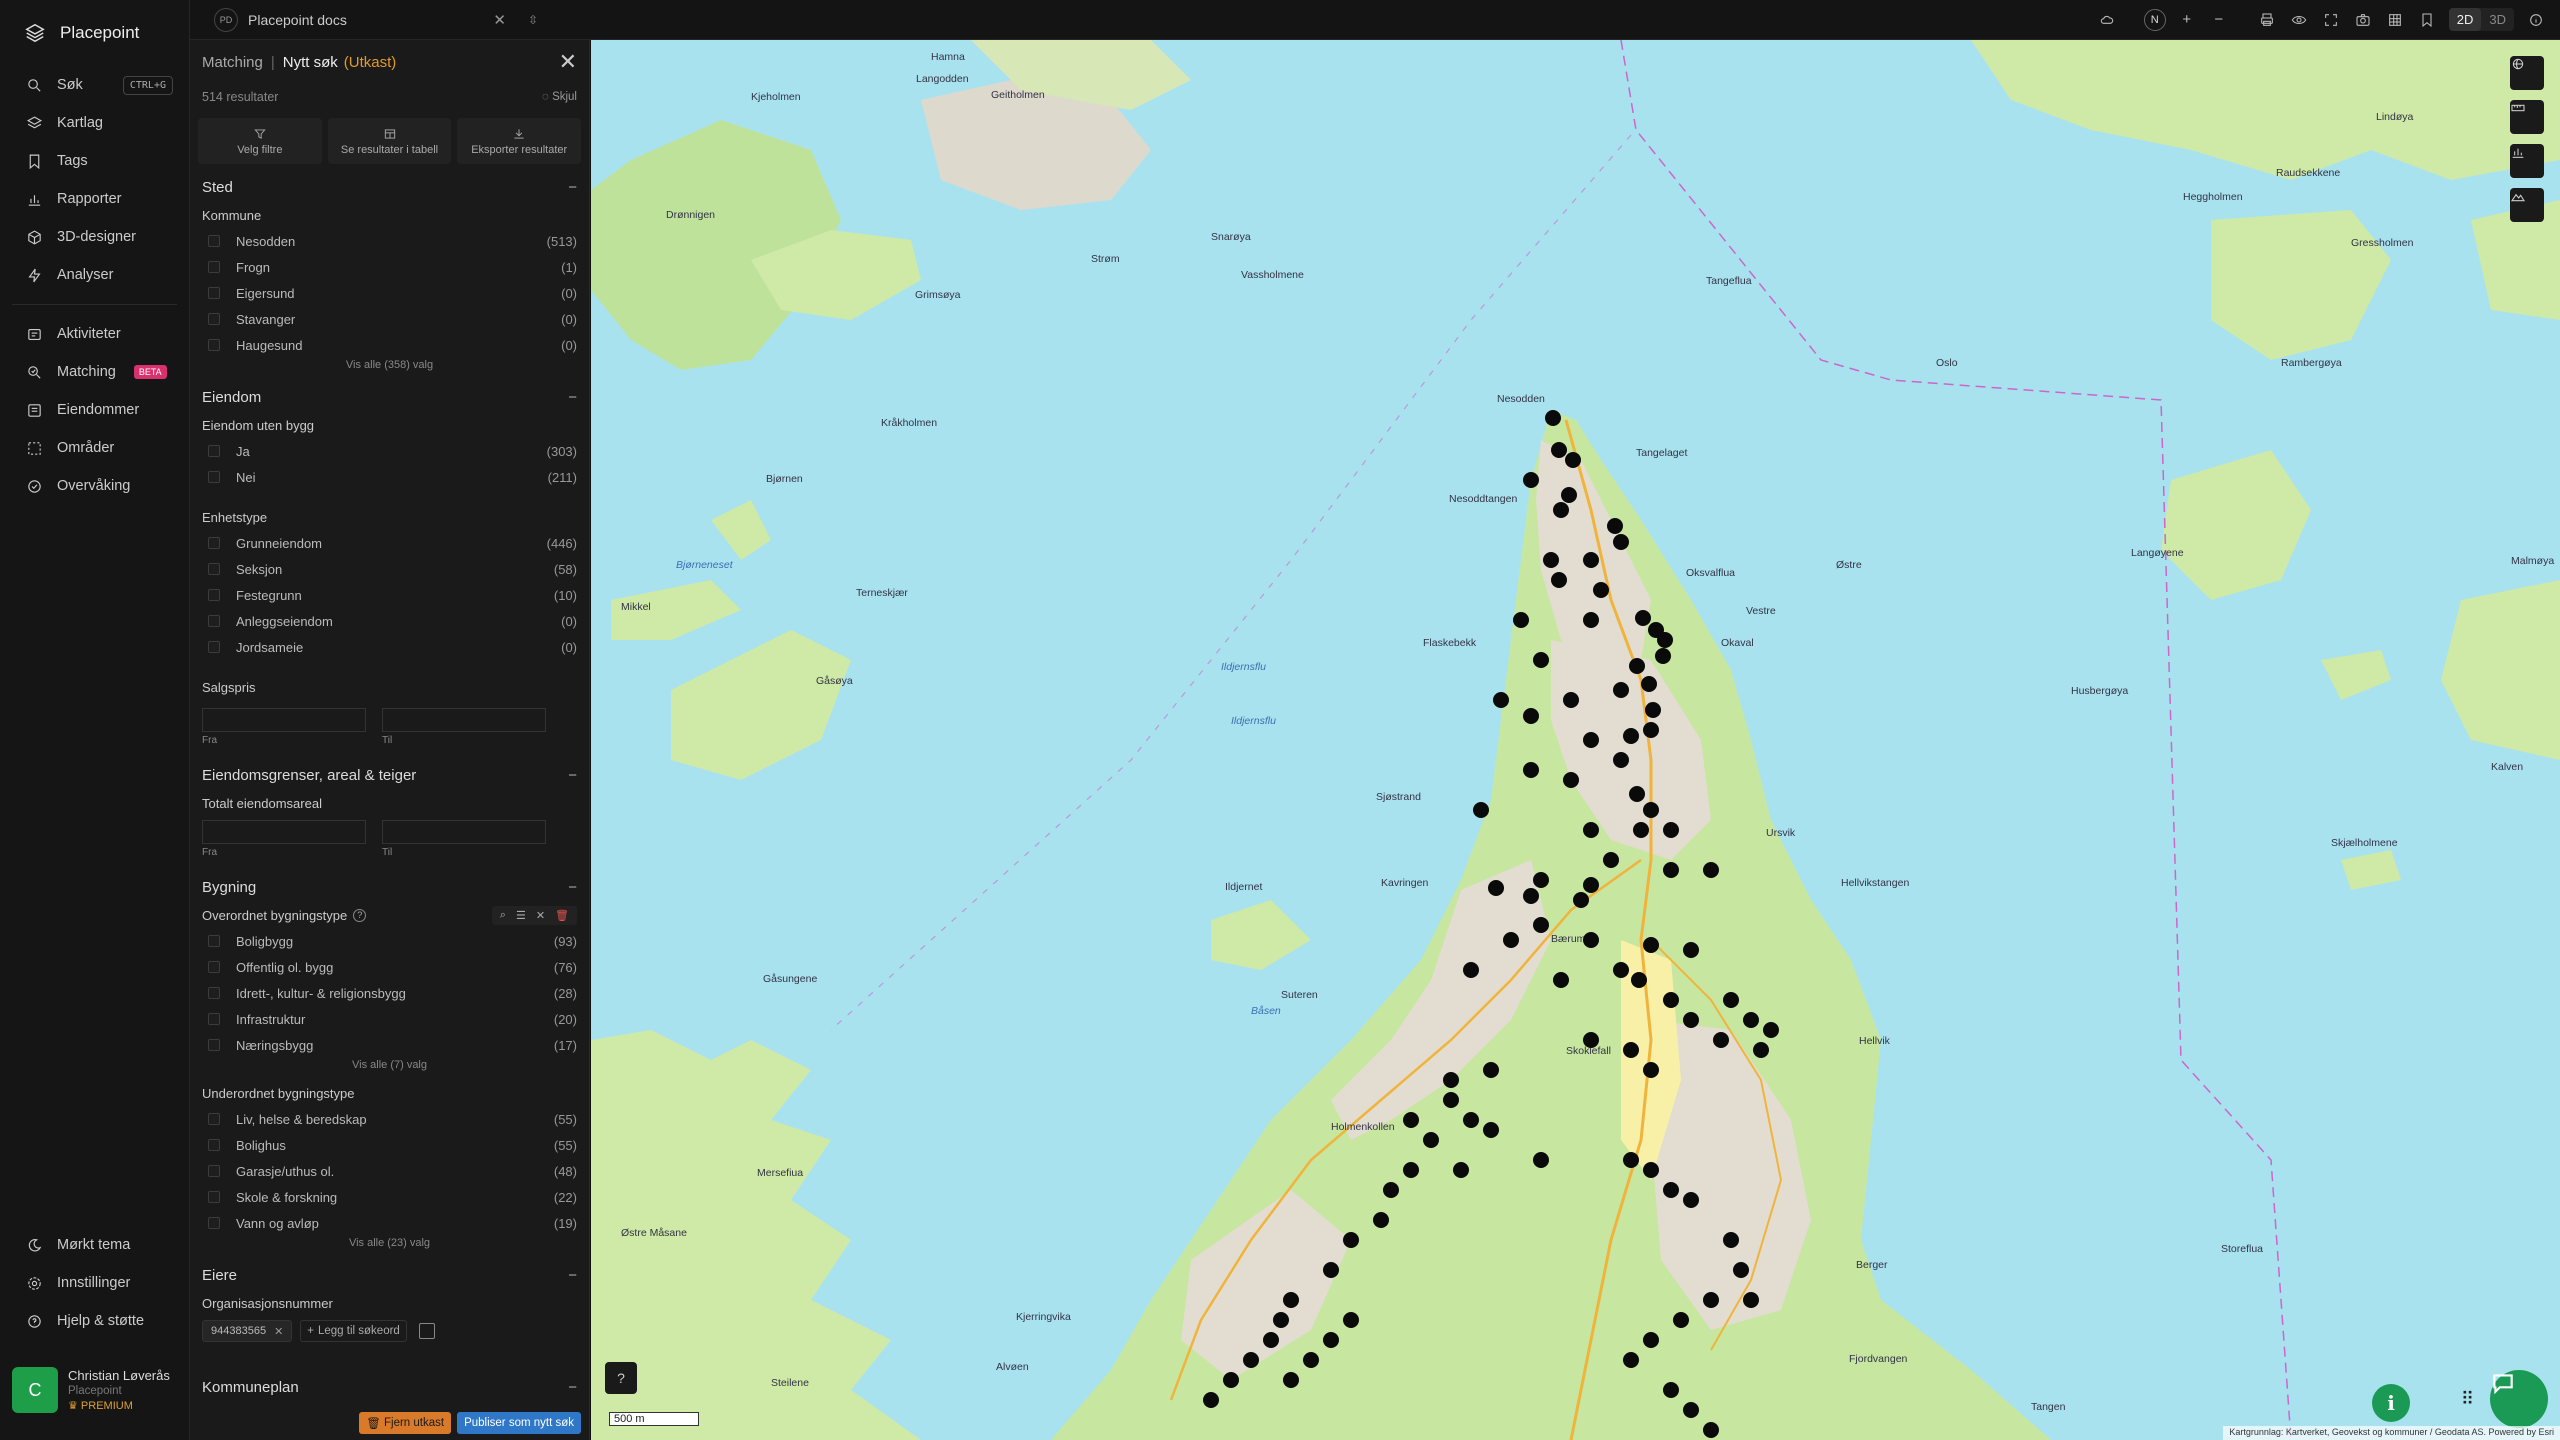  I want to click on filter-option: Stavanger (0), so click(389, 319).